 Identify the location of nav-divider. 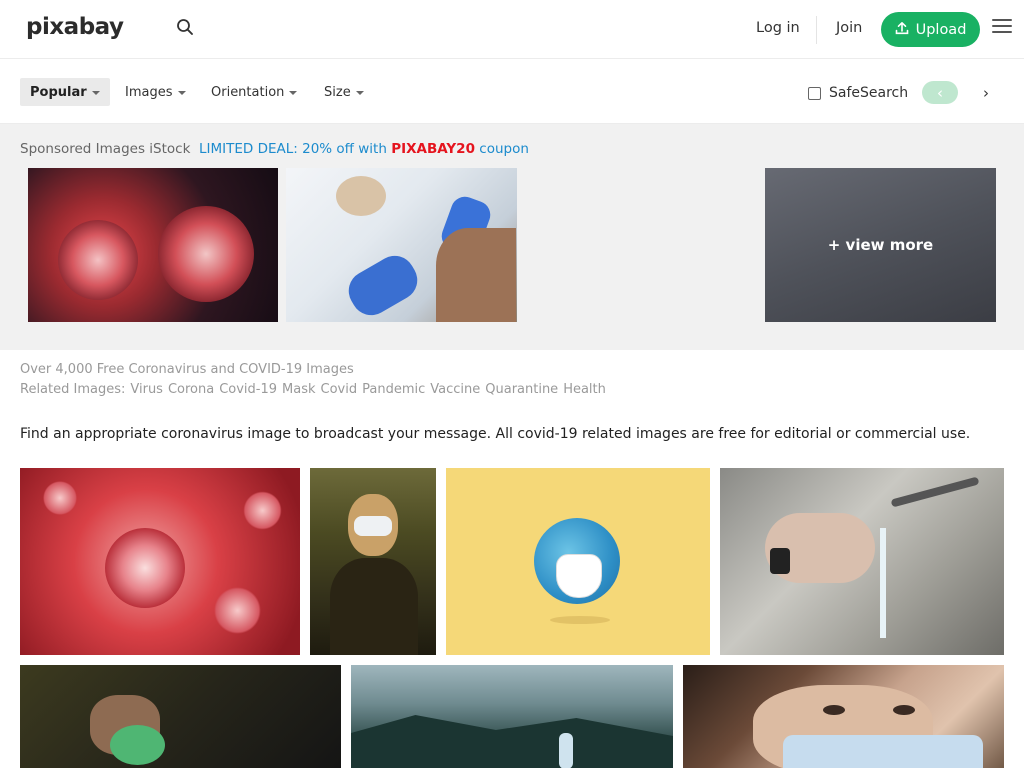
(816, 30).